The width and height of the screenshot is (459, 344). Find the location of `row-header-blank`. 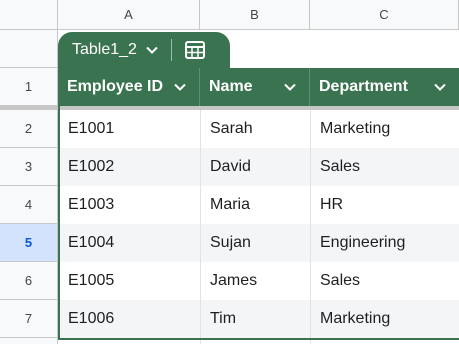

row-header-blank is located at coordinates (29, 49).